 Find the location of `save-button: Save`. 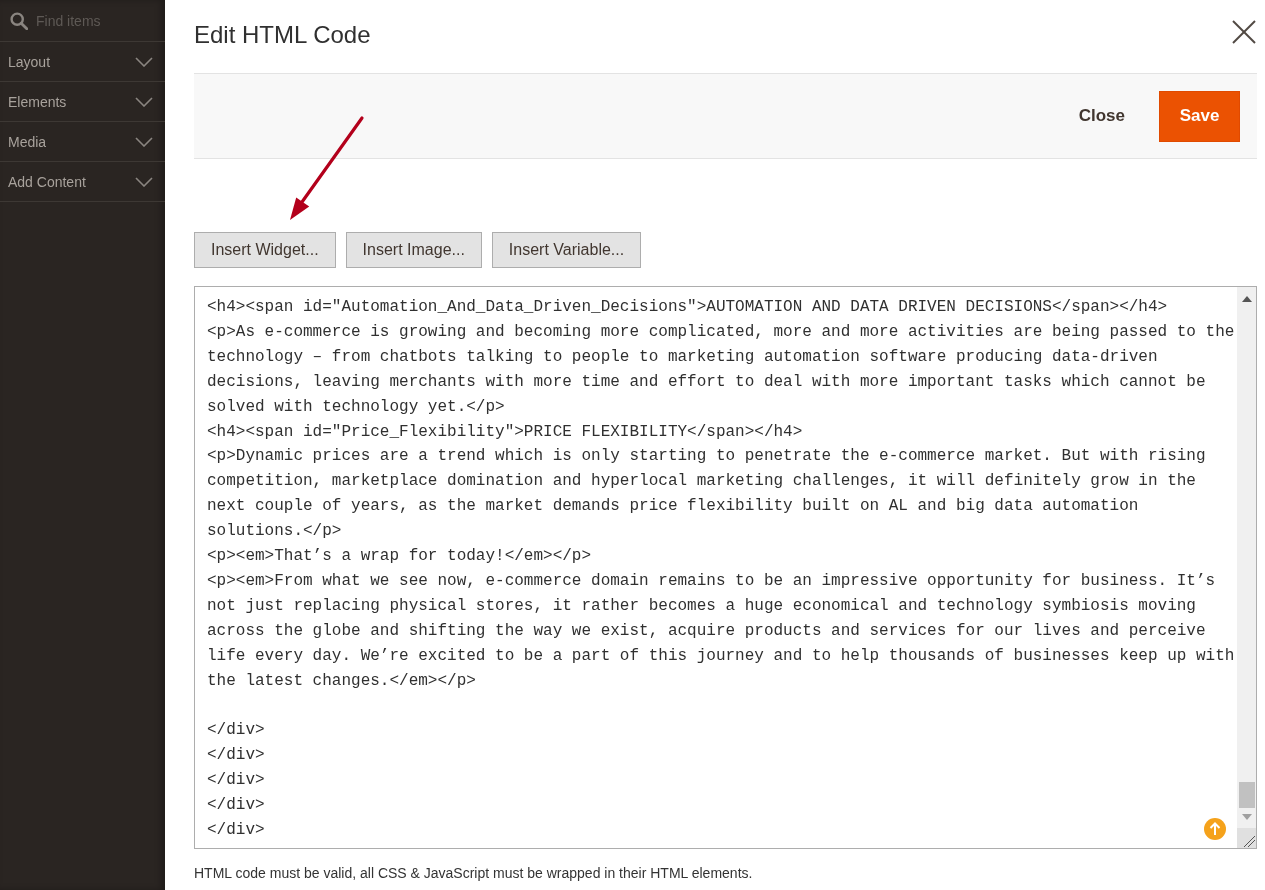

save-button: Save is located at coordinates (1199, 116).